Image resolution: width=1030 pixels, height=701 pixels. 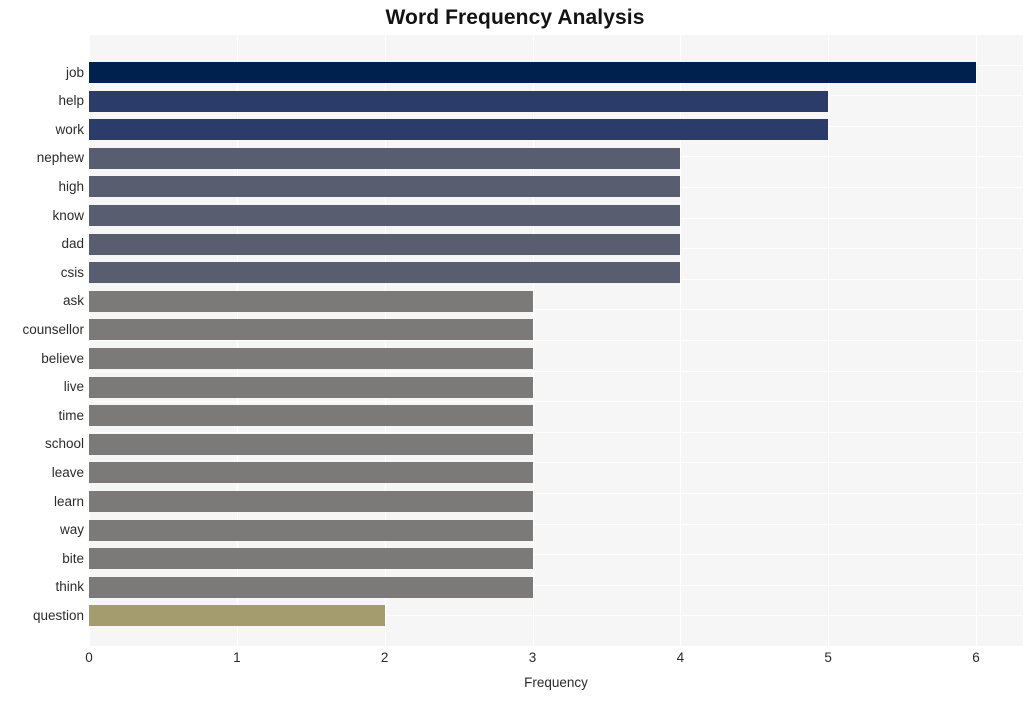 I want to click on y-tick-label: ask, so click(x=73, y=301).